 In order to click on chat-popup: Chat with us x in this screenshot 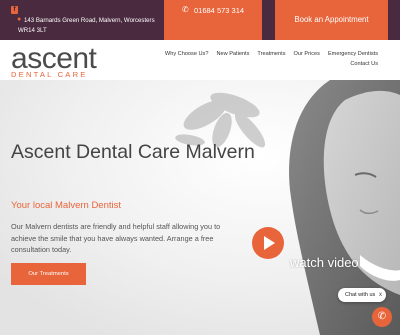, I will do `click(362, 295)`.